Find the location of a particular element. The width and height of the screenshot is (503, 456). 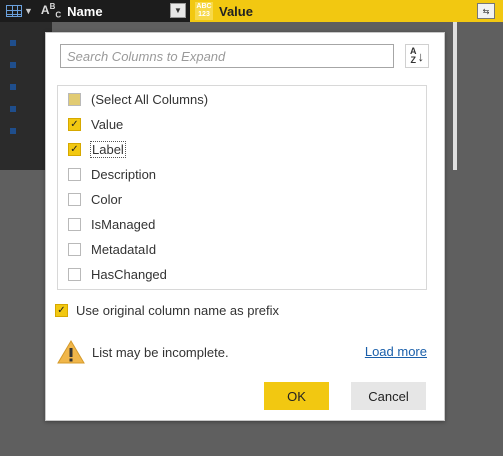

list-item-value: ✓ Value is located at coordinates (95, 124).